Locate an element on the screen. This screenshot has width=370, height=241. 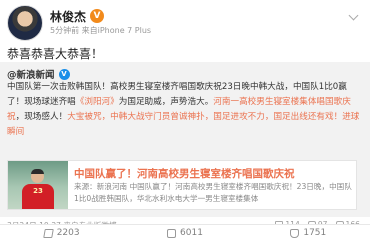
comment-button: 6011 is located at coordinates (184, 233).